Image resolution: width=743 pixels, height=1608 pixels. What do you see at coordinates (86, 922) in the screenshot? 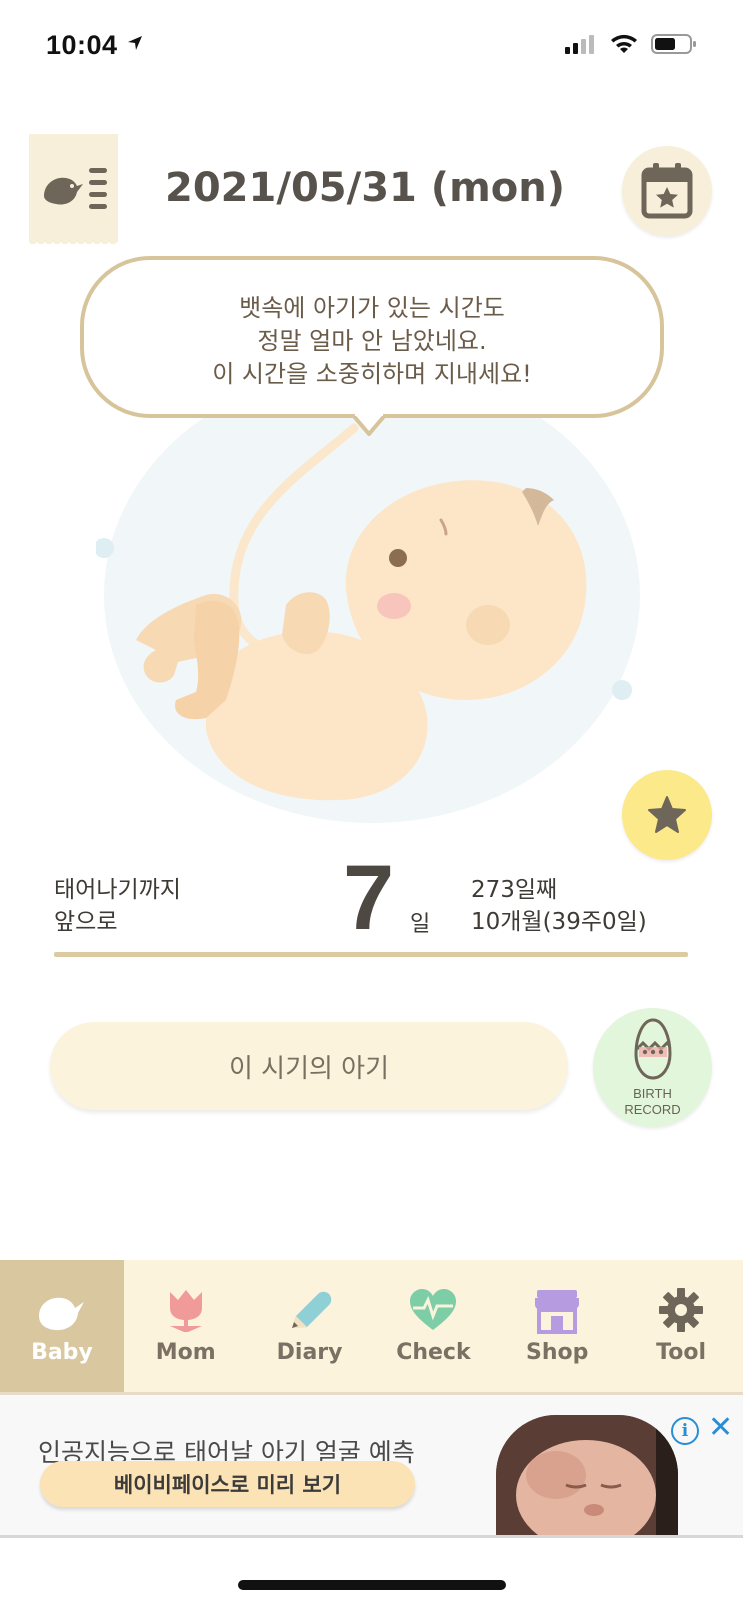
I see `countdown-label-line-2: 앞으로` at bounding box center [86, 922].